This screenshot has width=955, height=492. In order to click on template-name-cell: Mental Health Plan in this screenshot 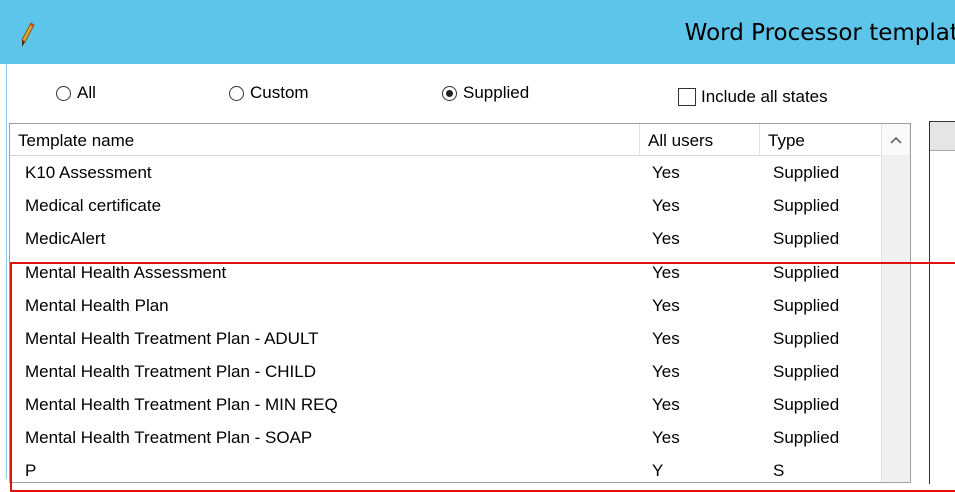, I will do `click(97, 305)`.